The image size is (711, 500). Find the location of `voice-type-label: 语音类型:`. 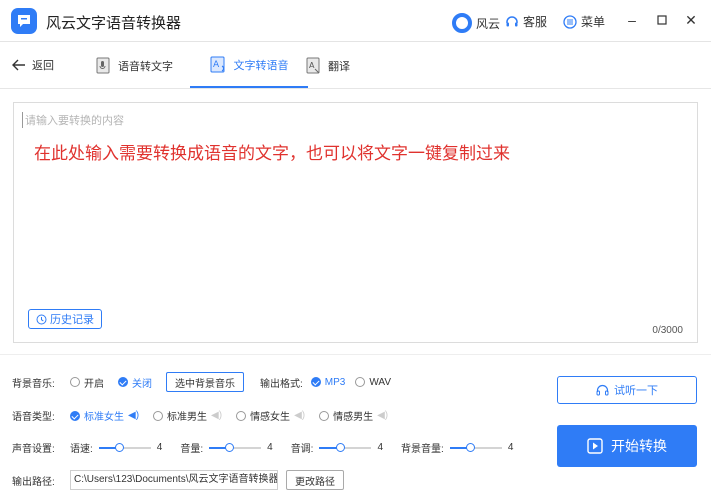

voice-type-label: 语音类型: is located at coordinates (33, 417).